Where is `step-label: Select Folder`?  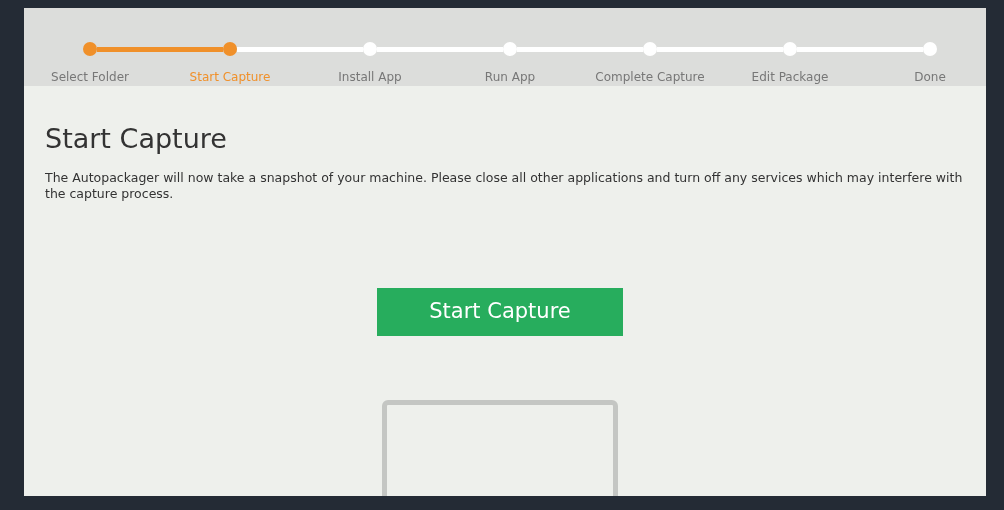 step-label: Select Folder is located at coordinates (90, 77).